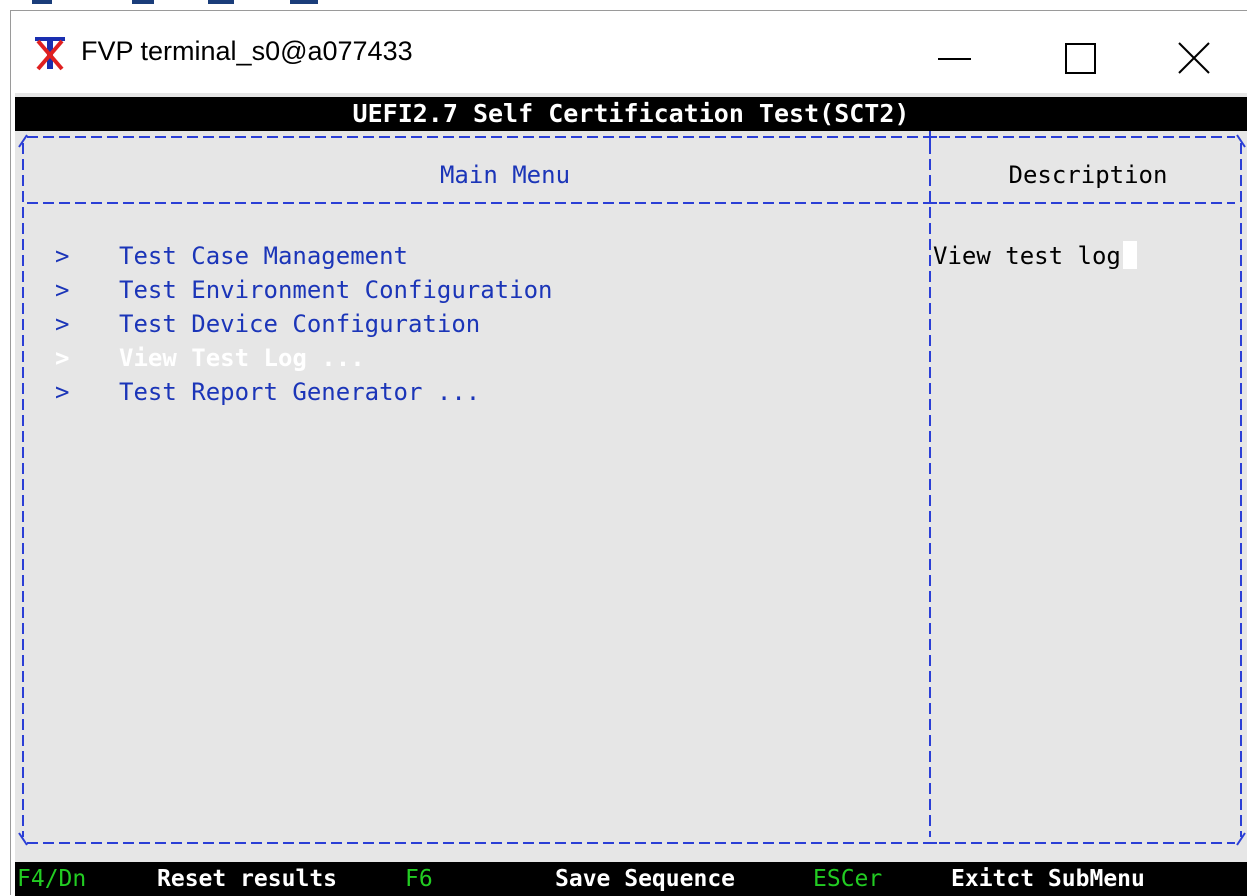  I want to click on description-text: View test log, so click(1035, 256).